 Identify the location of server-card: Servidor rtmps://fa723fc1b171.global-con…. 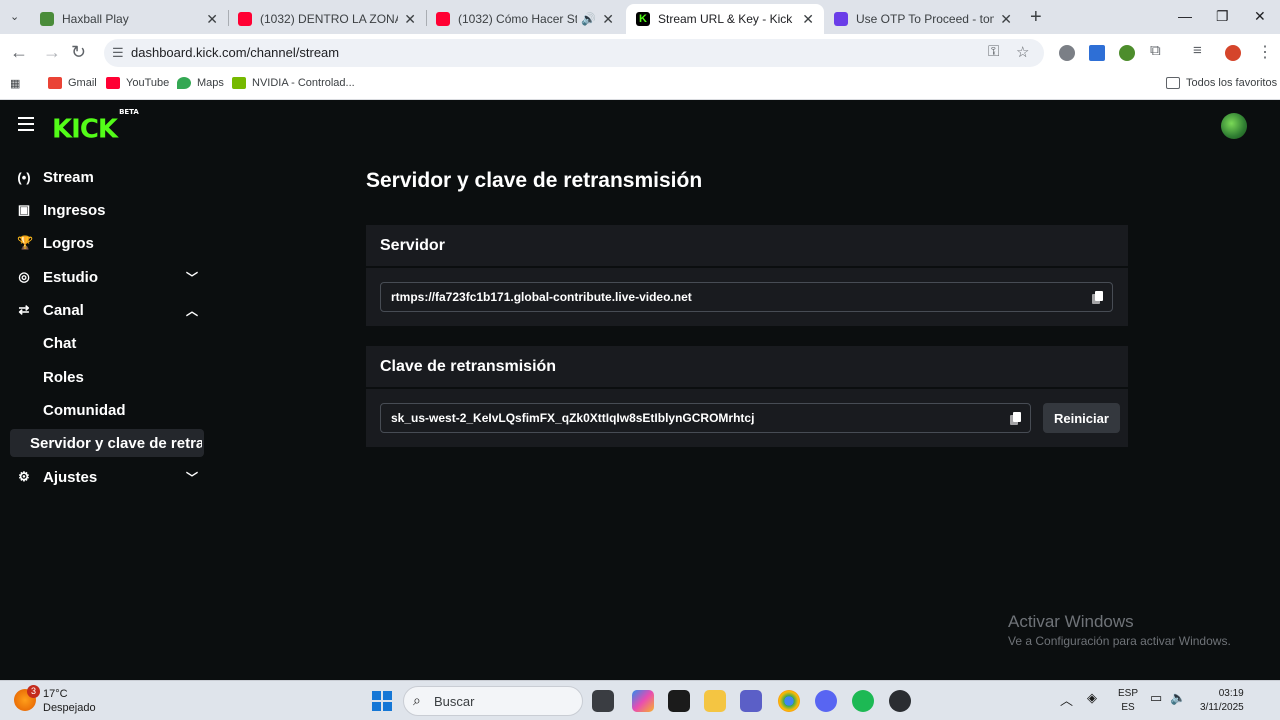
(747, 275).